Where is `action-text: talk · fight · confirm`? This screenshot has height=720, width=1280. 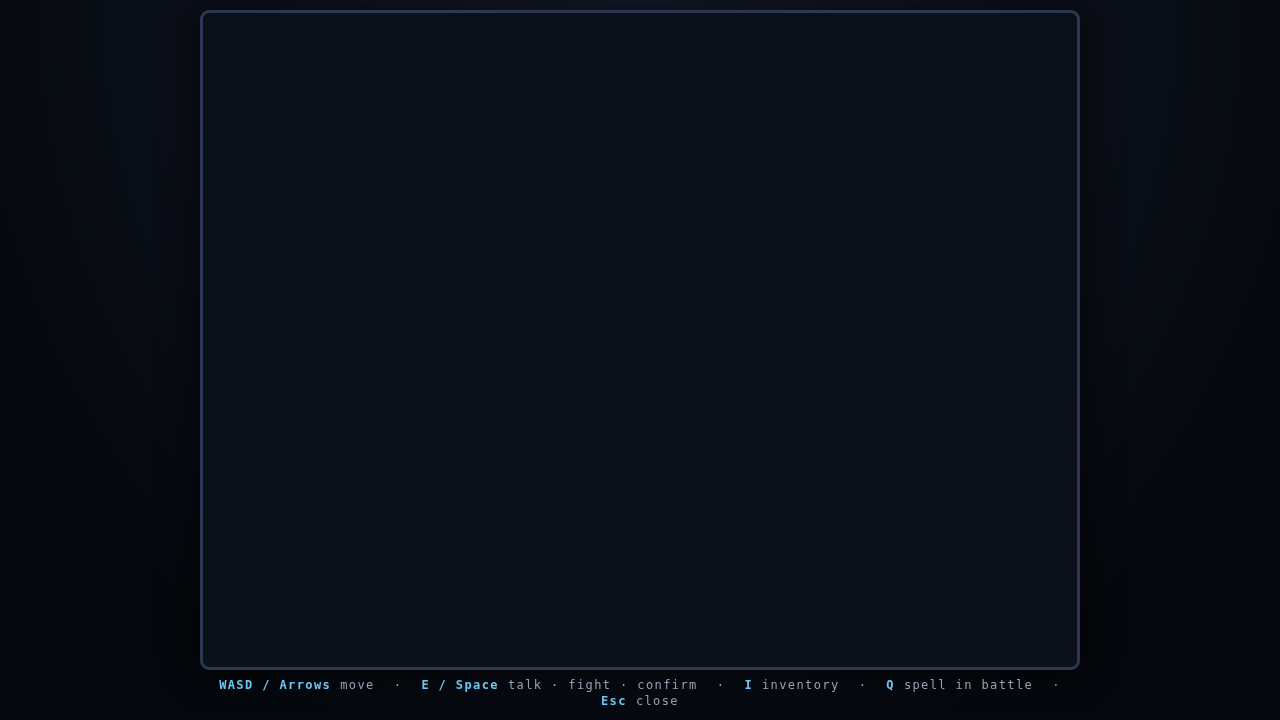 action-text: talk · fight · confirm is located at coordinates (603, 685).